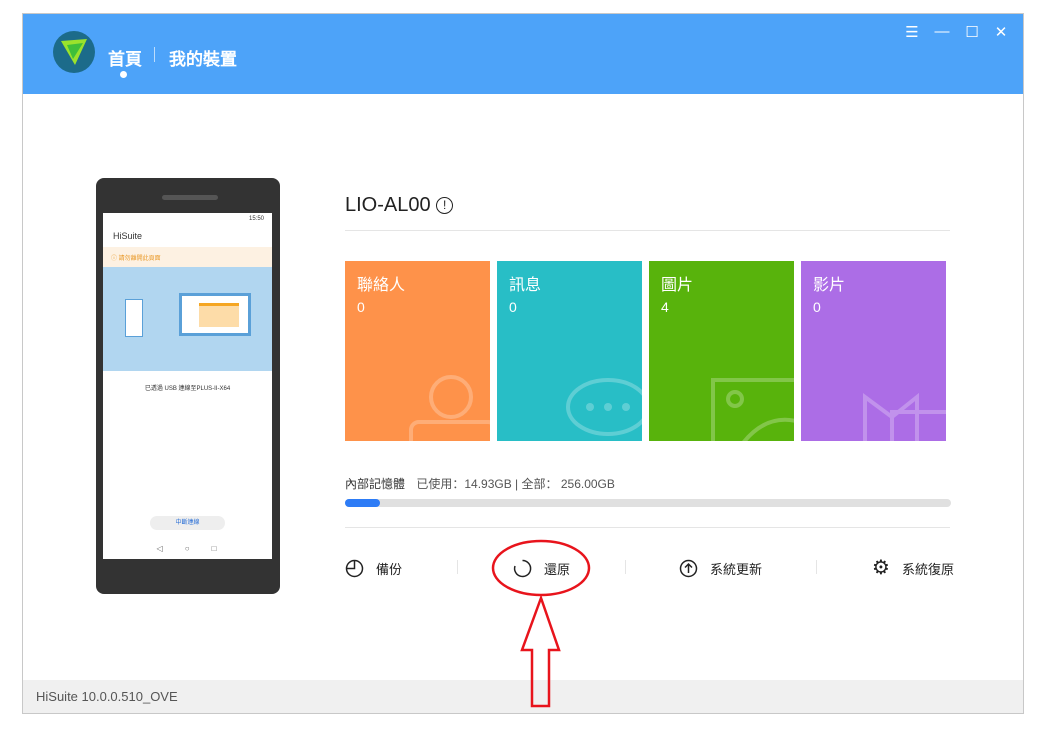 Image resolution: width=1046 pixels, height=746 pixels. Describe the element at coordinates (1001, 32) in the screenshot. I see `close-icon: ✕` at that location.